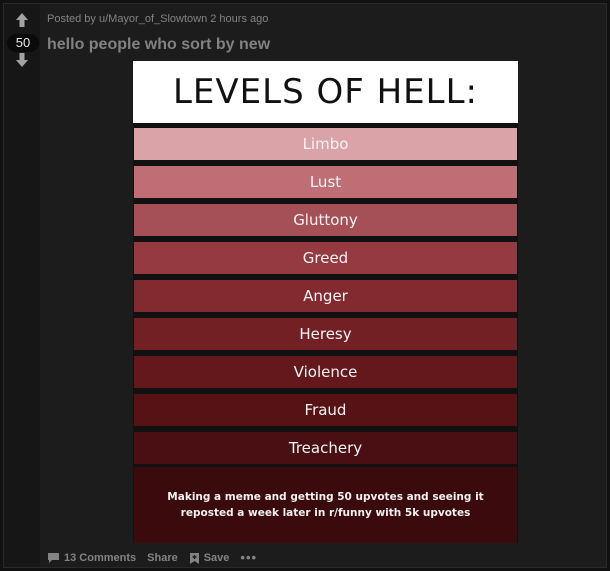 The height and width of the screenshot is (571, 610). I want to click on level-bar: Gluttony, so click(325, 220).